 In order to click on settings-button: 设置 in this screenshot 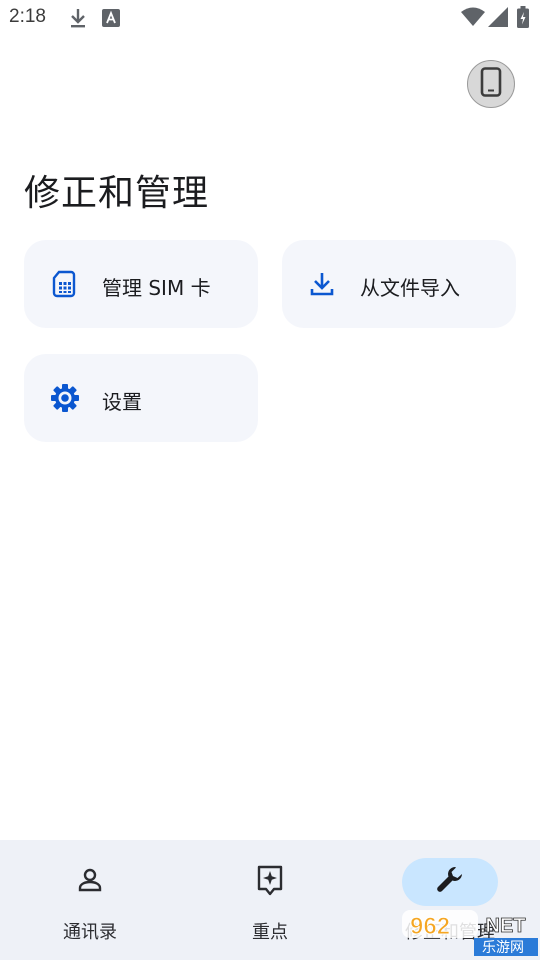, I will do `click(141, 398)`.